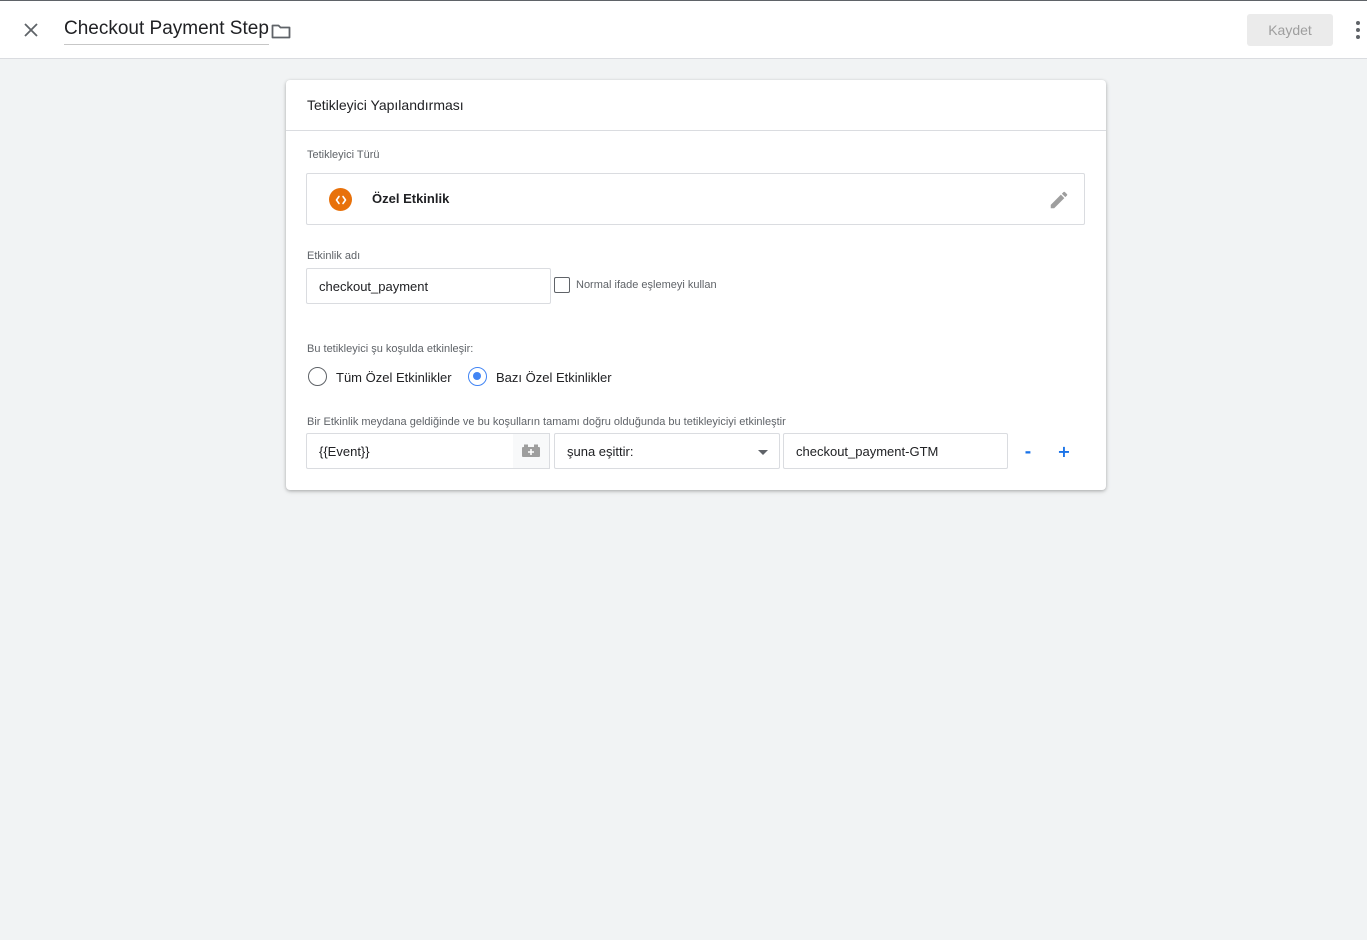 The width and height of the screenshot is (1367, 940). I want to click on event-name-label: Etkinlik adı, so click(334, 256).